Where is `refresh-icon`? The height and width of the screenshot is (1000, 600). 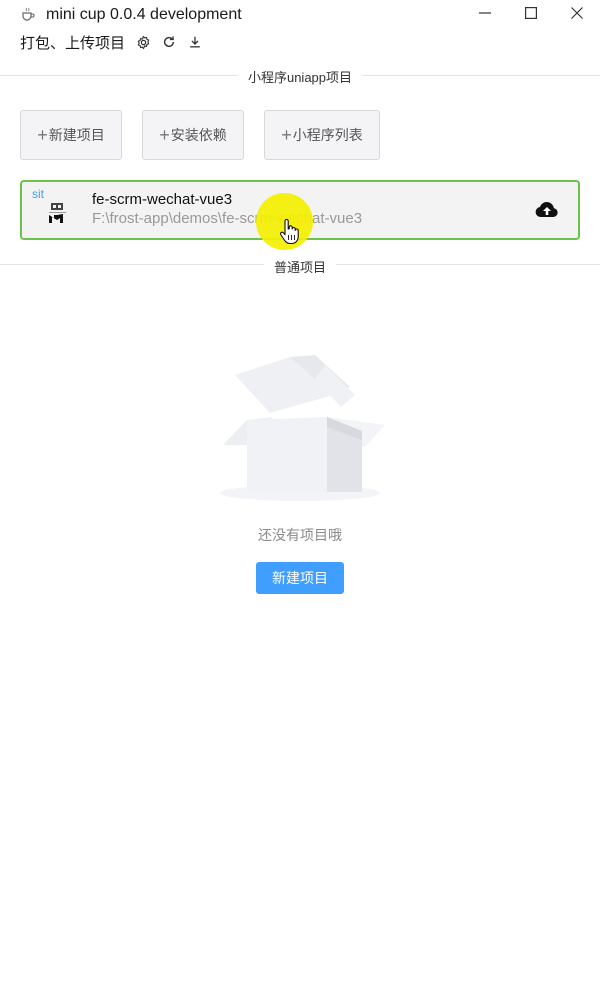 refresh-icon is located at coordinates (169, 42).